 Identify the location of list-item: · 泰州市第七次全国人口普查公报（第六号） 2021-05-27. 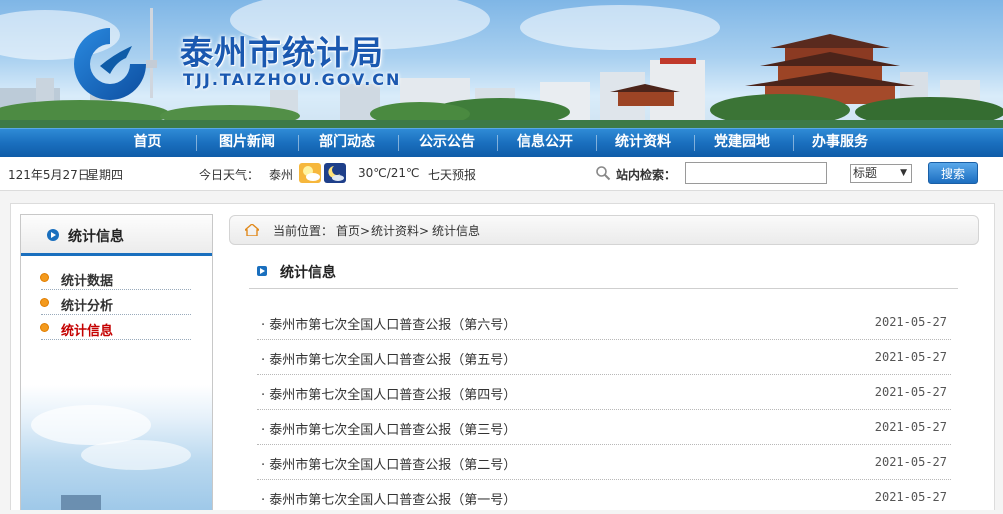
(604, 322).